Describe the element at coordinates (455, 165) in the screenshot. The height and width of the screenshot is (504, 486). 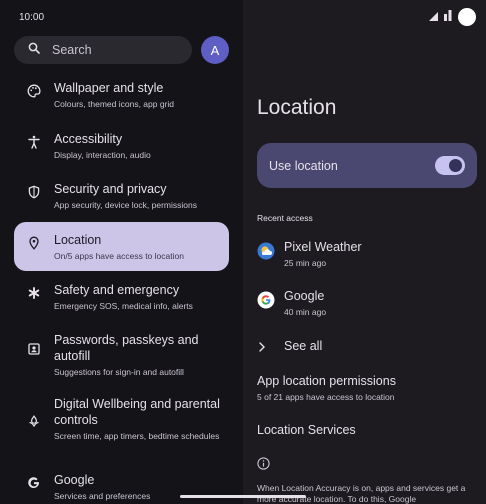
I see `switch-knob` at that location.